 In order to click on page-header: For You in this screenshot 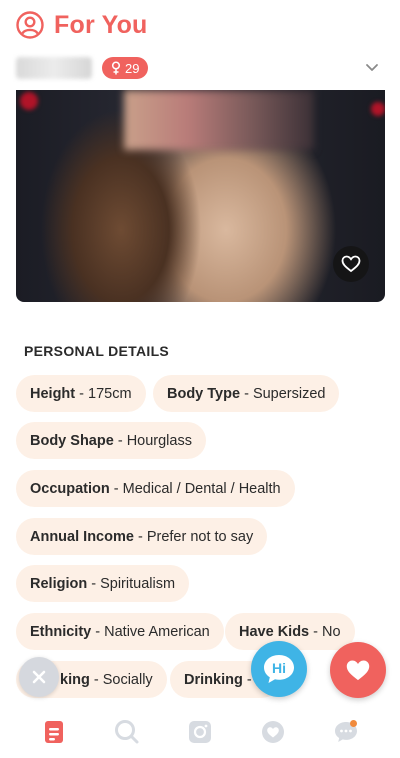, I will do `click(82, 25)`.